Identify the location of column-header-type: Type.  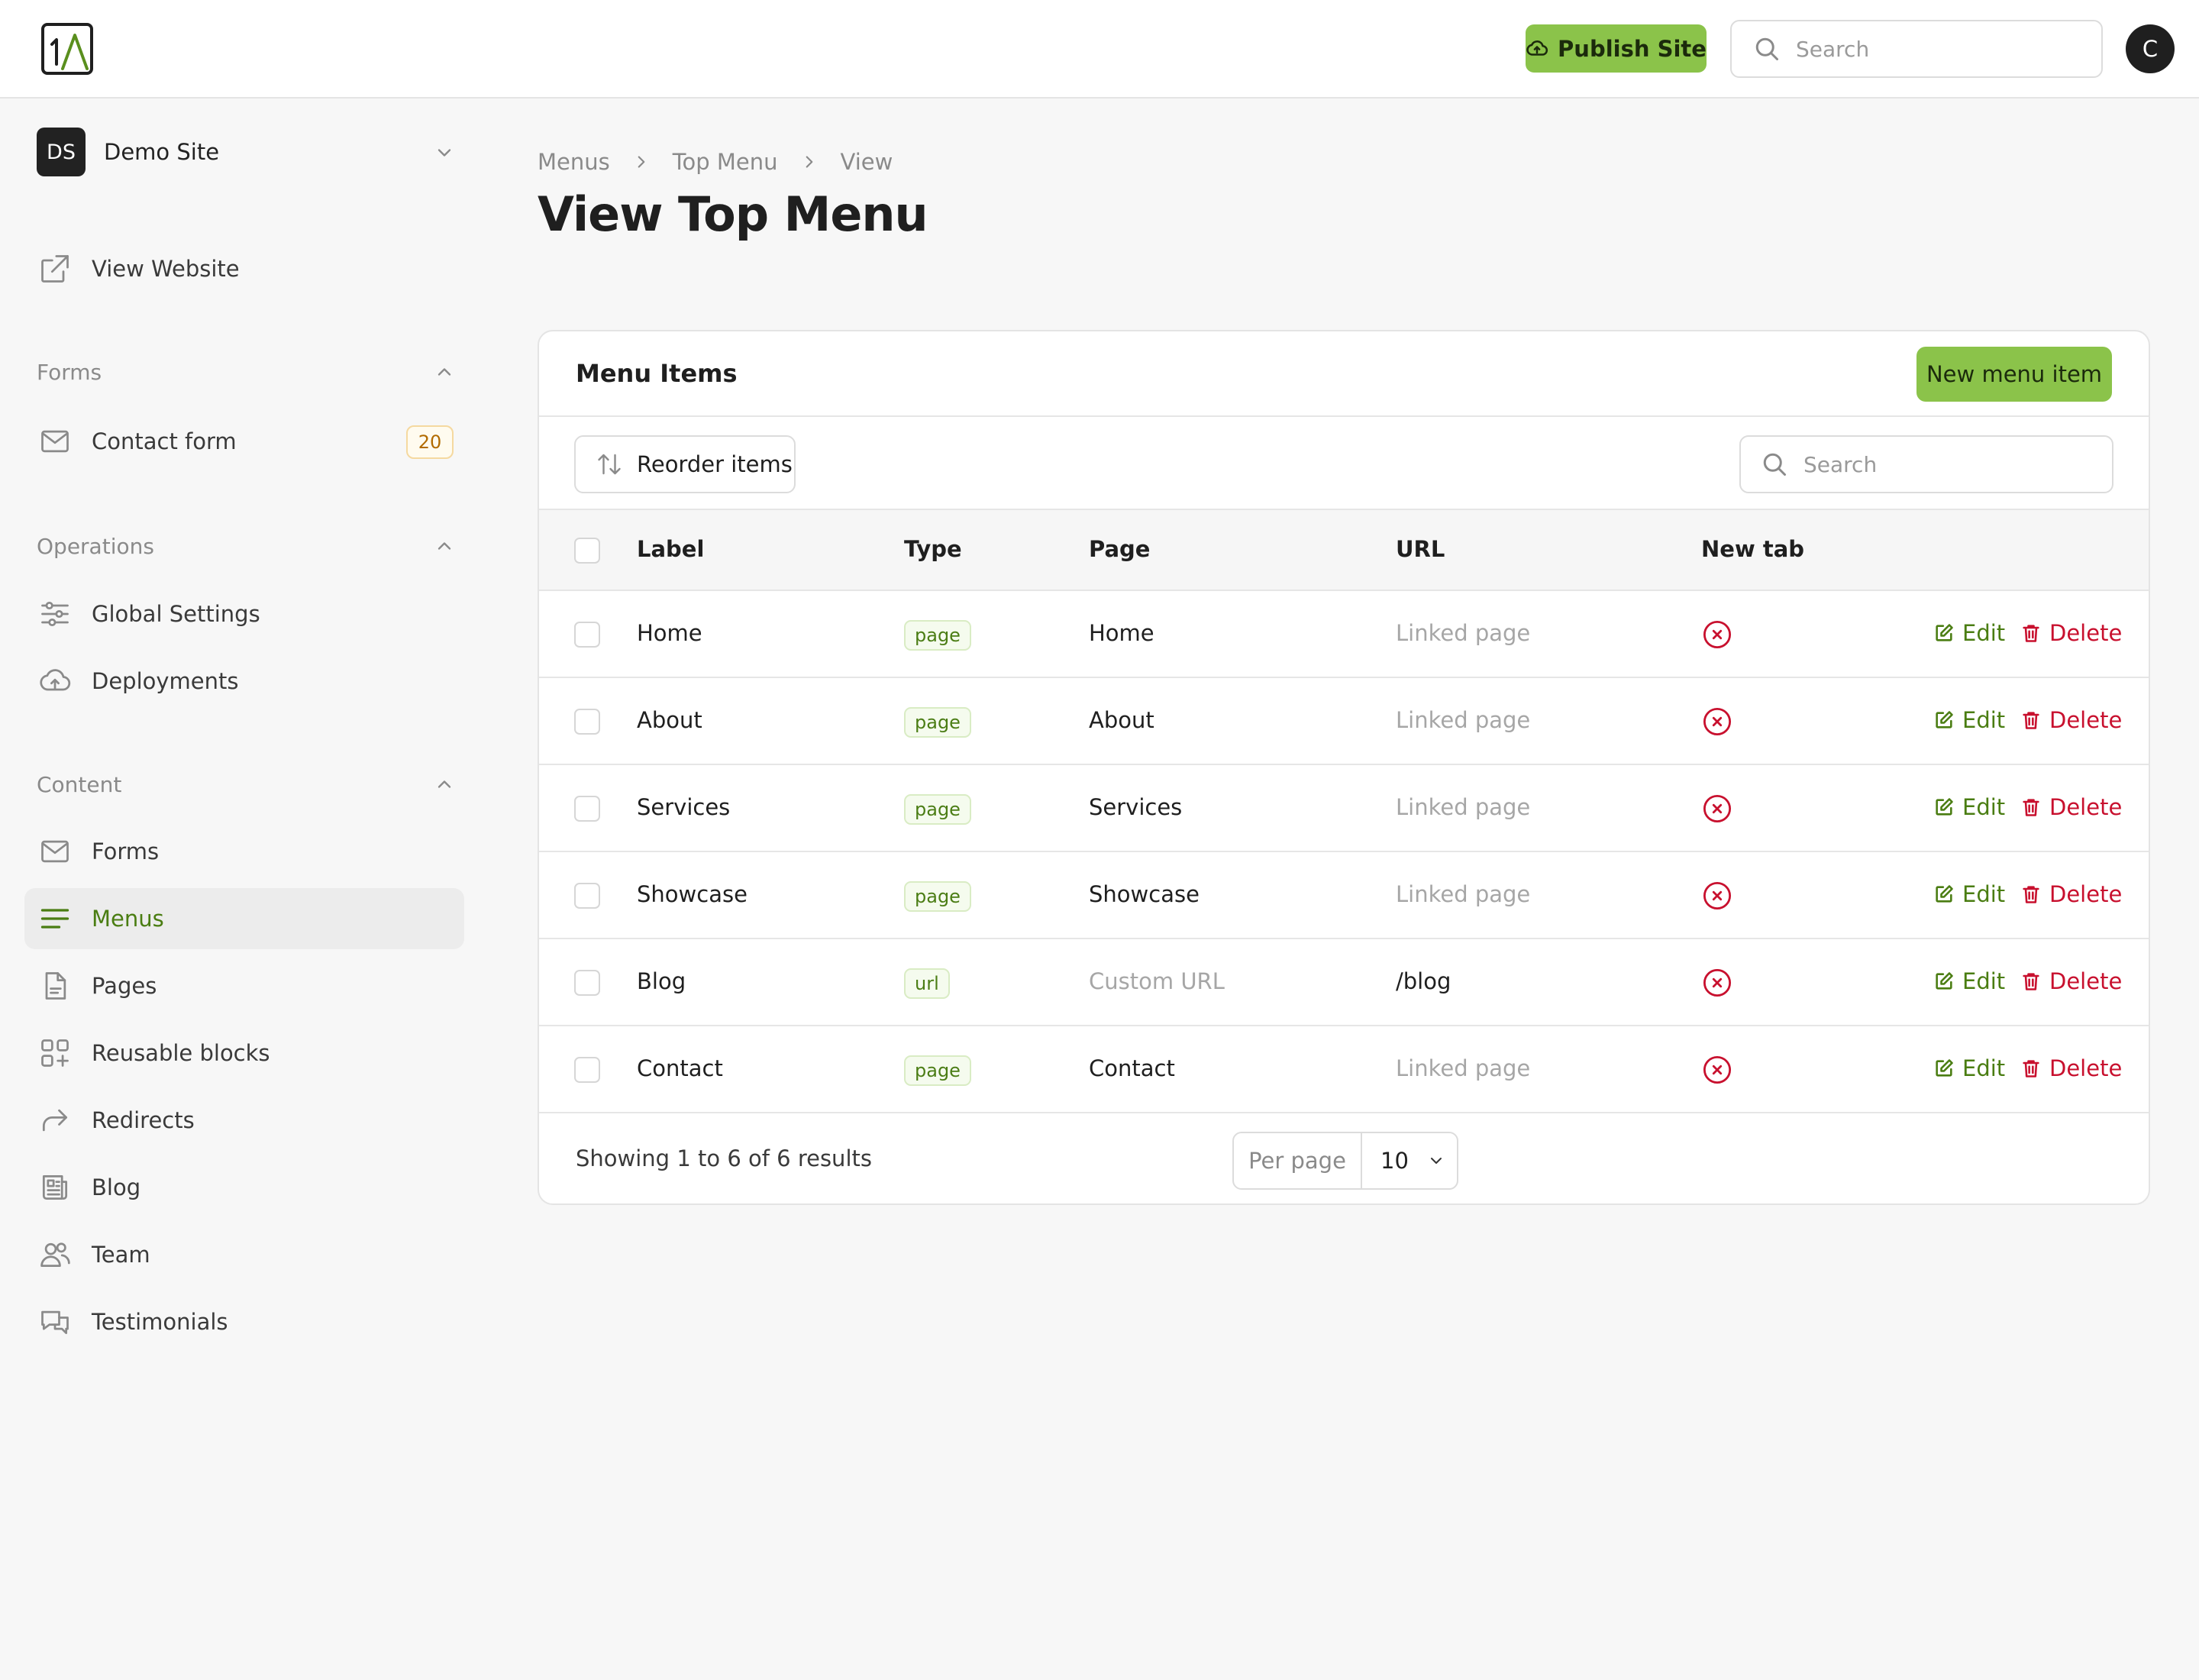
(933, 549).